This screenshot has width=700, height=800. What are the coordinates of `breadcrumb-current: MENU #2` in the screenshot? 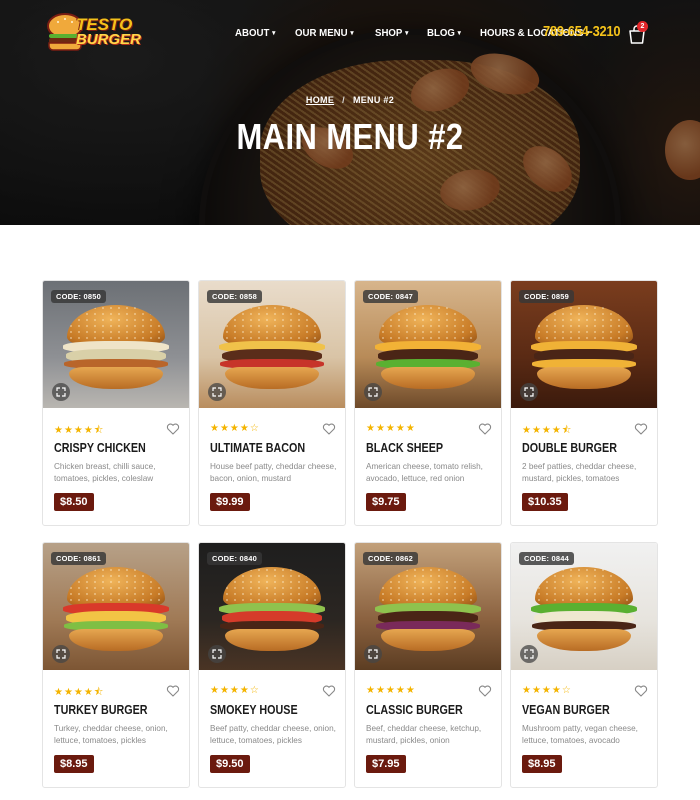 It's located at (373, 100).